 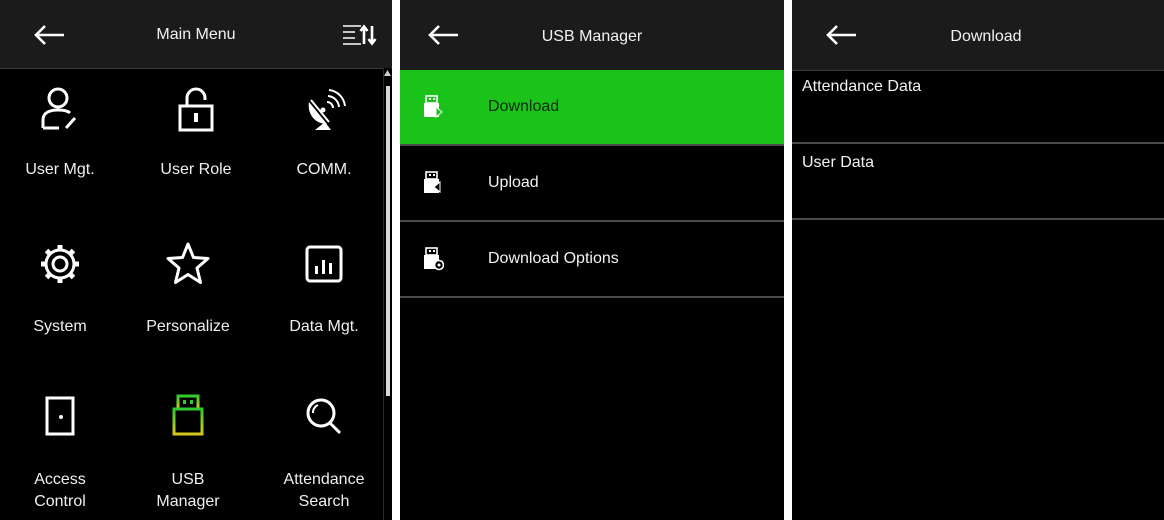 I want to click on list-item-download-options: Download Options, so click(x=592, y=260).